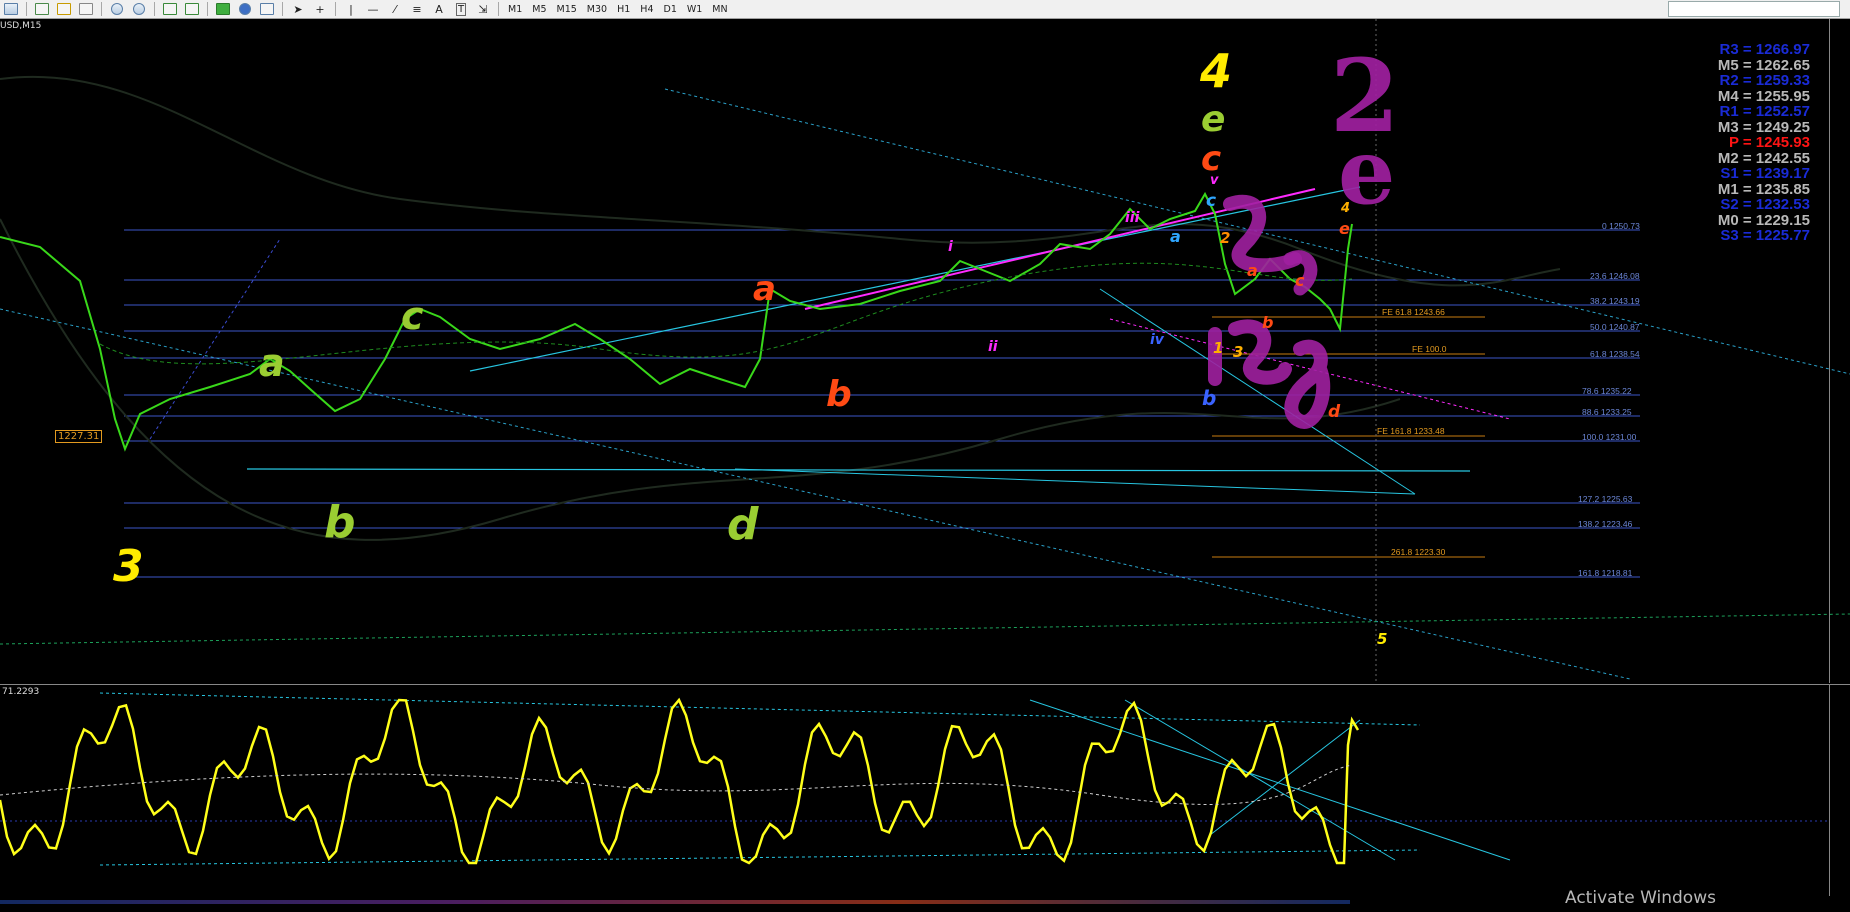 The image size is (1850, 912). What do you see at coordinates (64, 9) in the screenshot?
I see `candlestick-icon` at bounding box center [64, 9].